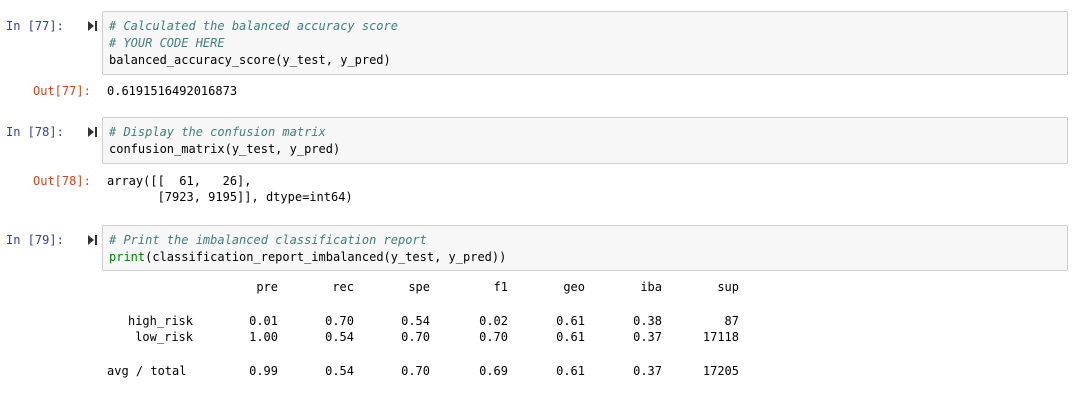 The height and width of the screenshot is (405, 1077). What do you see at coordinates (731, 321) in the screenshot?
I see `report-cell: 87` at bounding box center [731, 321].